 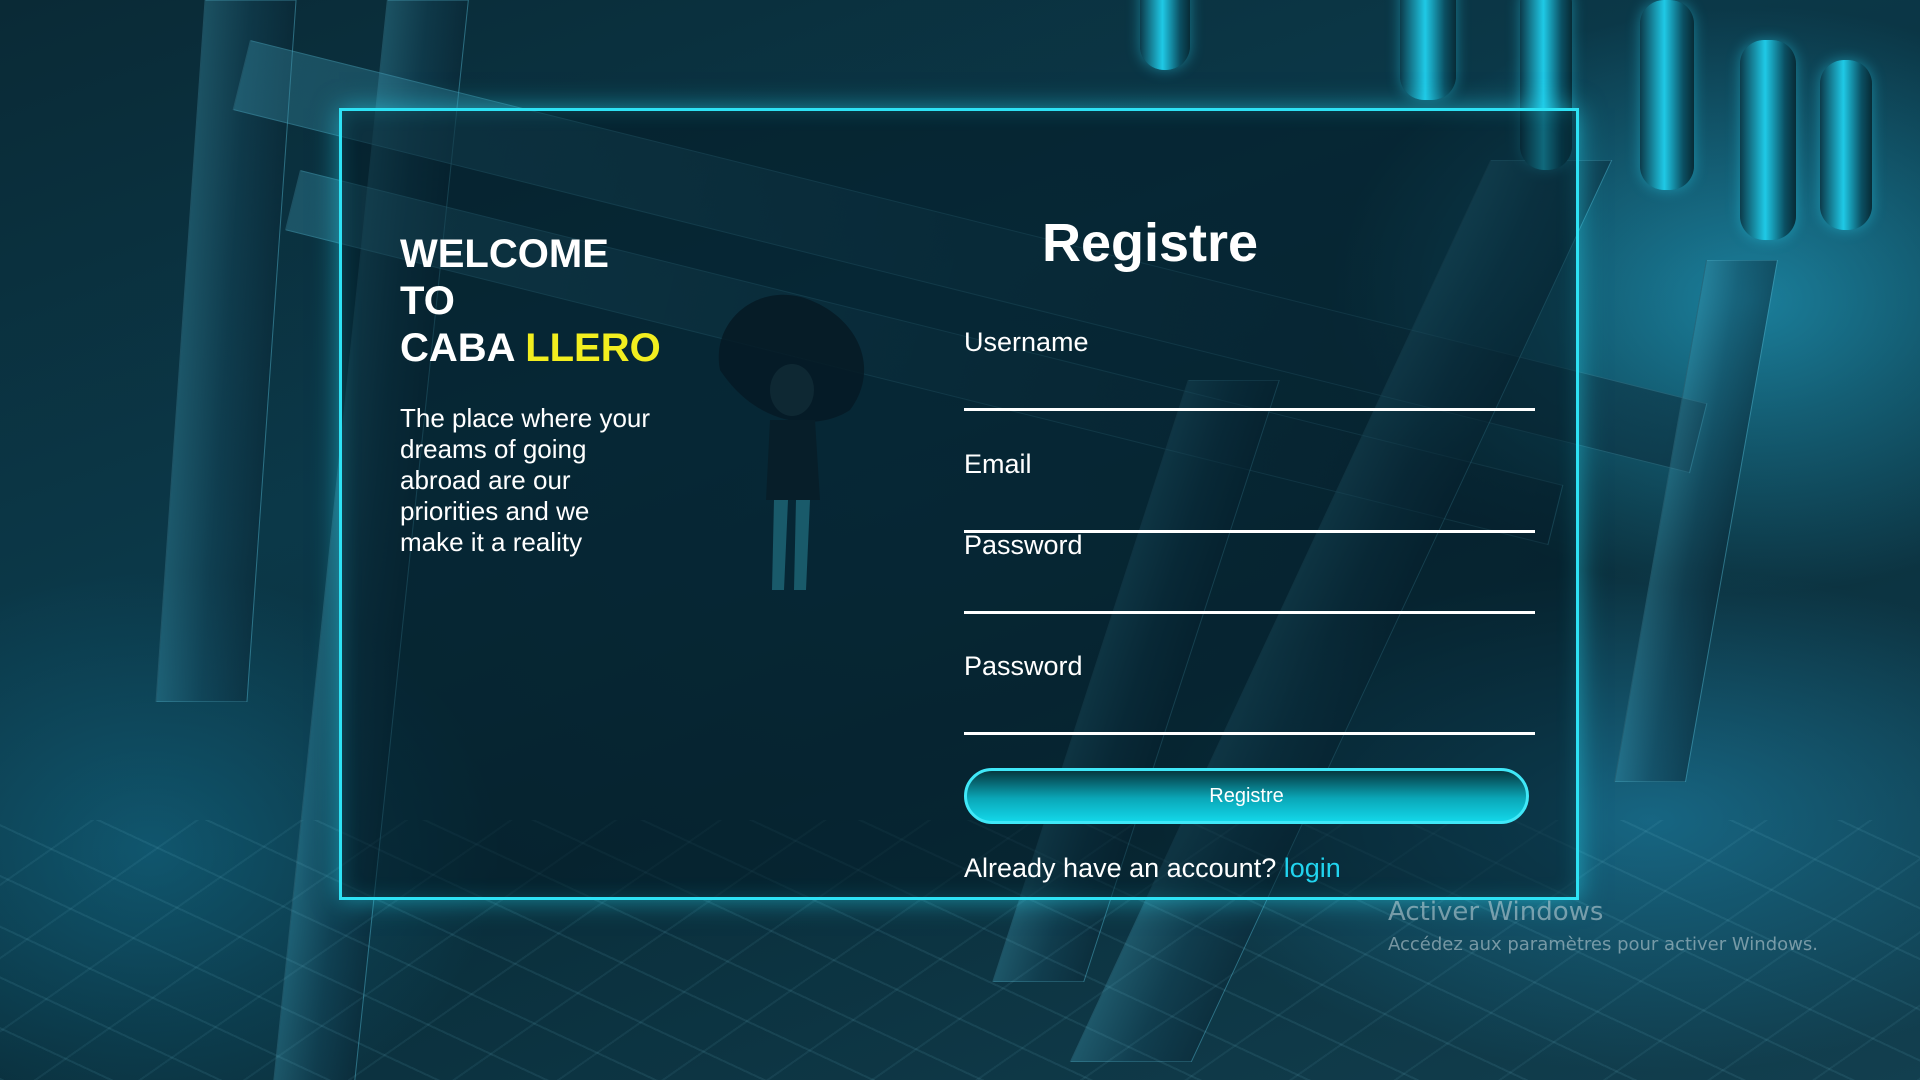 I want to click on username-input, so click(x=1249, y=394).